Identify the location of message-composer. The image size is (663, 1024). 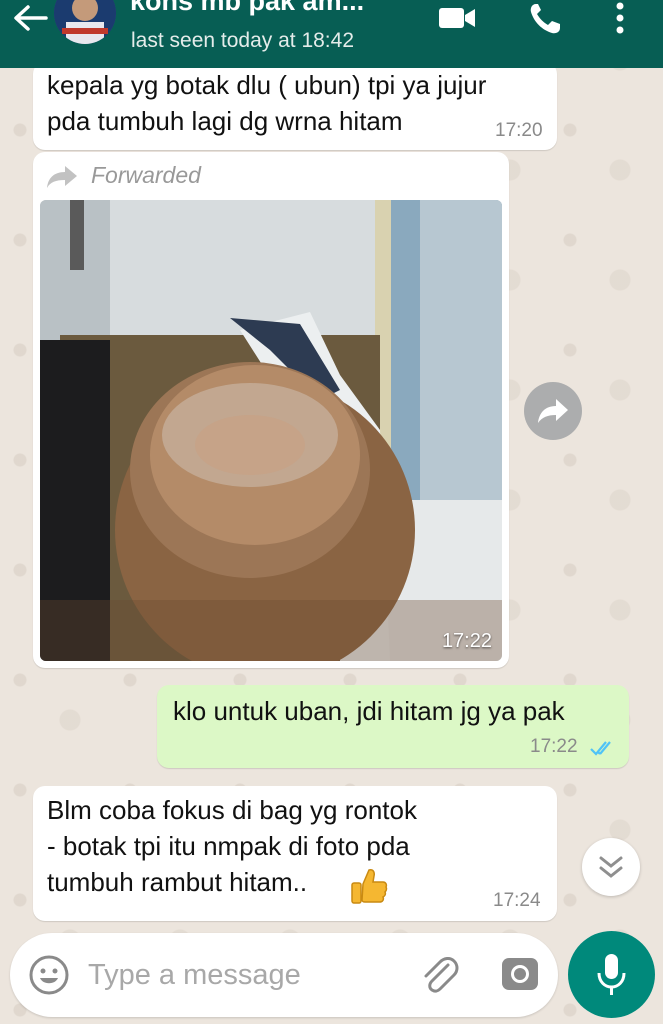
(284, 975).